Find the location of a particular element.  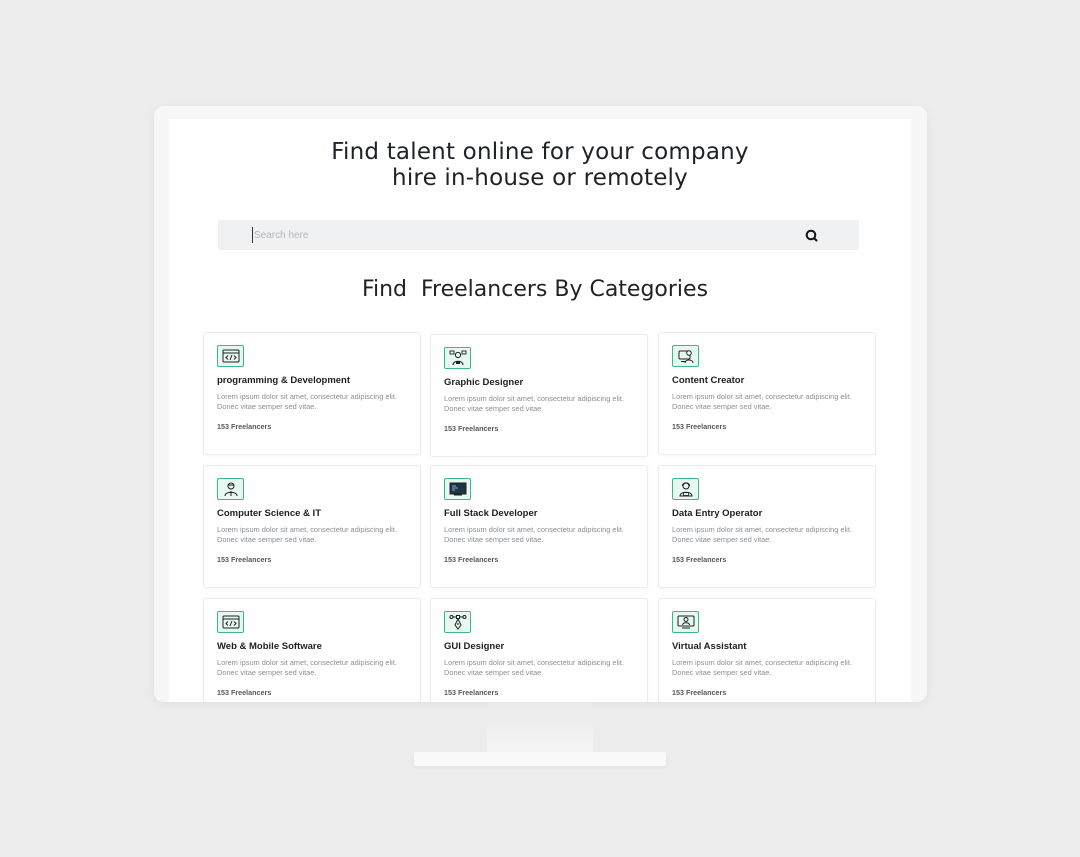

monitor-stand-base is located at coordinates (540, 759).